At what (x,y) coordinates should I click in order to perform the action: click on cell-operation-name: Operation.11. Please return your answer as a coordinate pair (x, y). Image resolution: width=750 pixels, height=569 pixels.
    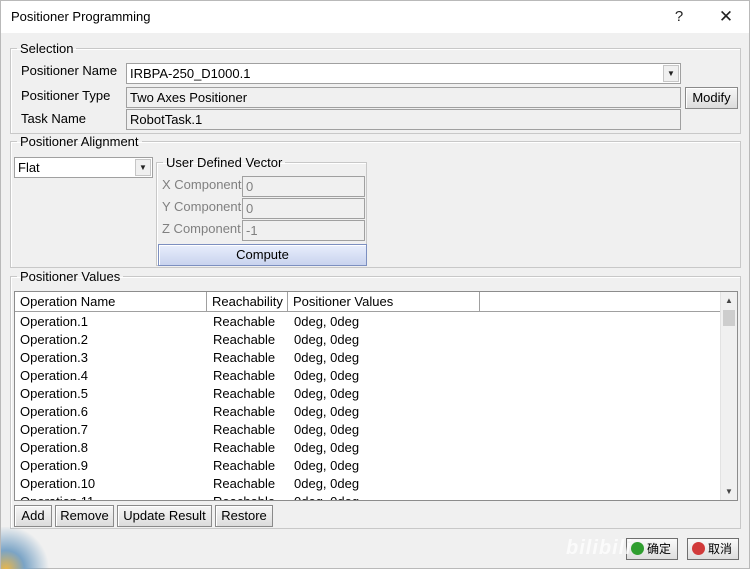
    Looking at the image, I should click on (57, 496).